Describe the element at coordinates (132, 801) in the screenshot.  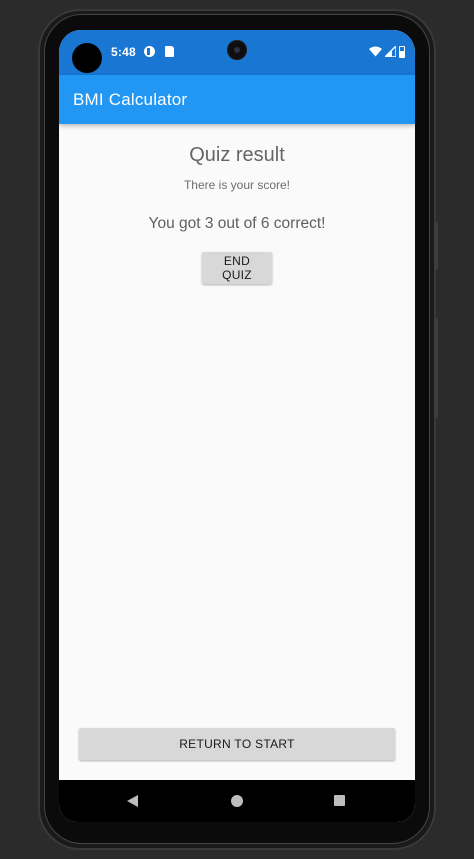
I see `back-icon` at that location.